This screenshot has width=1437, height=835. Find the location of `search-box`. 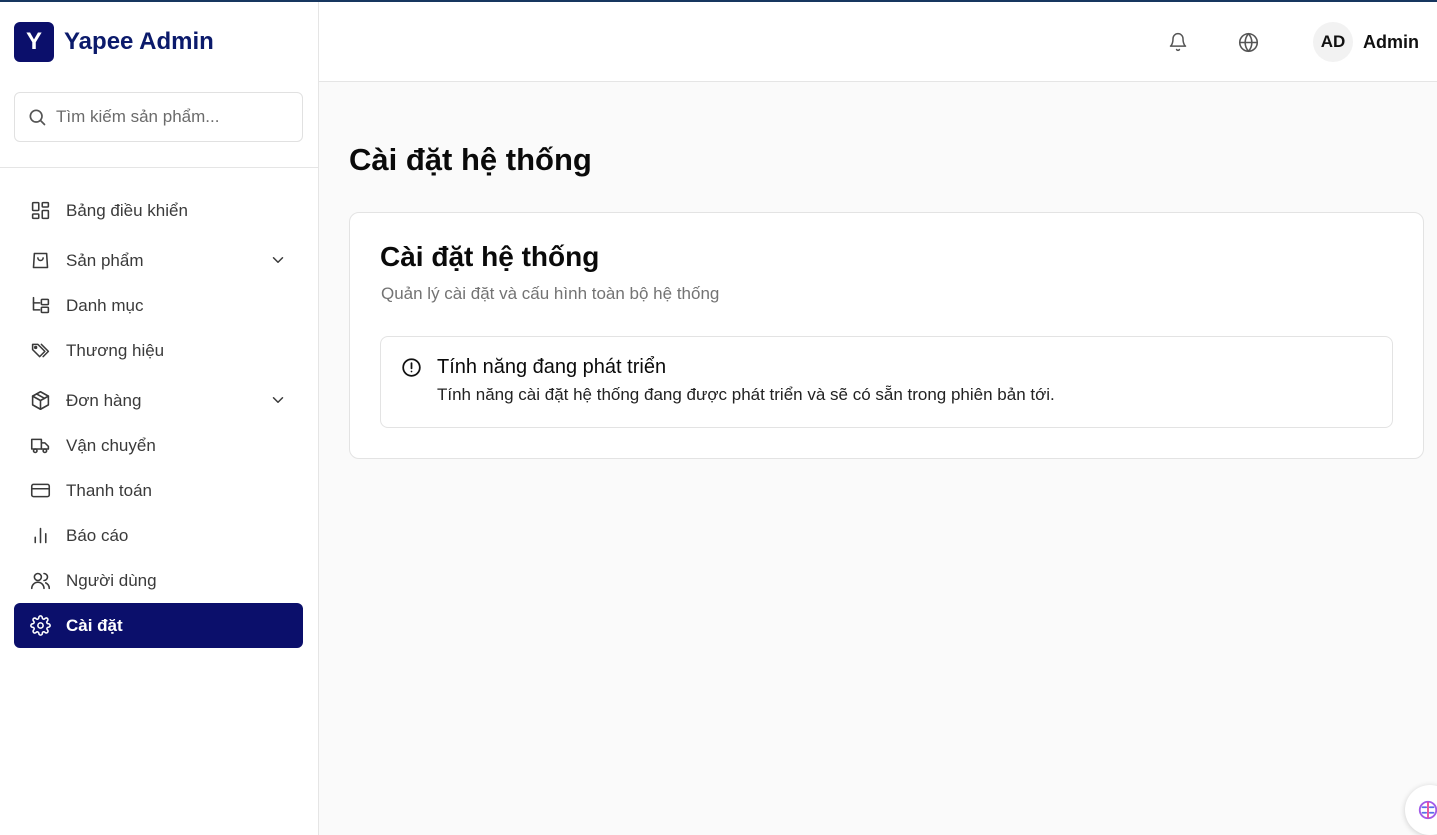

search-box is located at coordinates (158, 117).